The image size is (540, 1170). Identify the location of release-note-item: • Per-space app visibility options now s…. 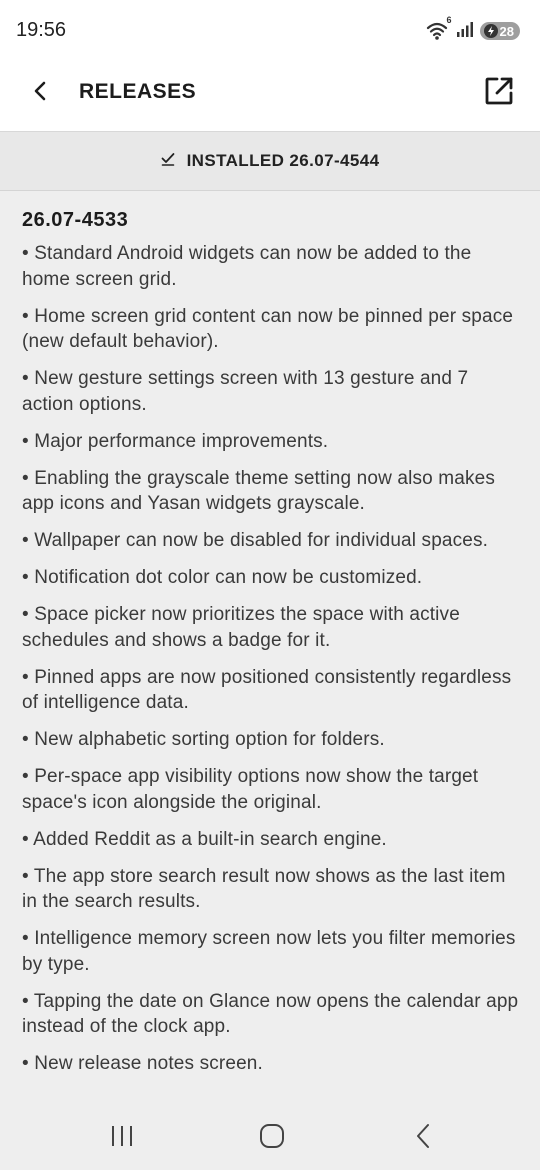
(250, 789).